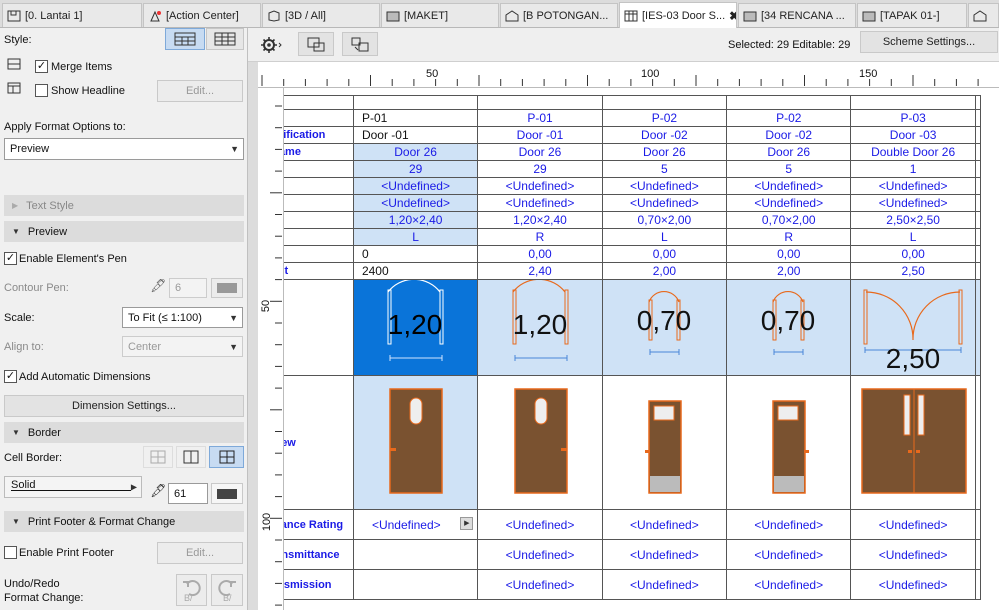 The width and height of the screenshot is (999, 610). I want to click on border-outline-button, so click(158, 457).